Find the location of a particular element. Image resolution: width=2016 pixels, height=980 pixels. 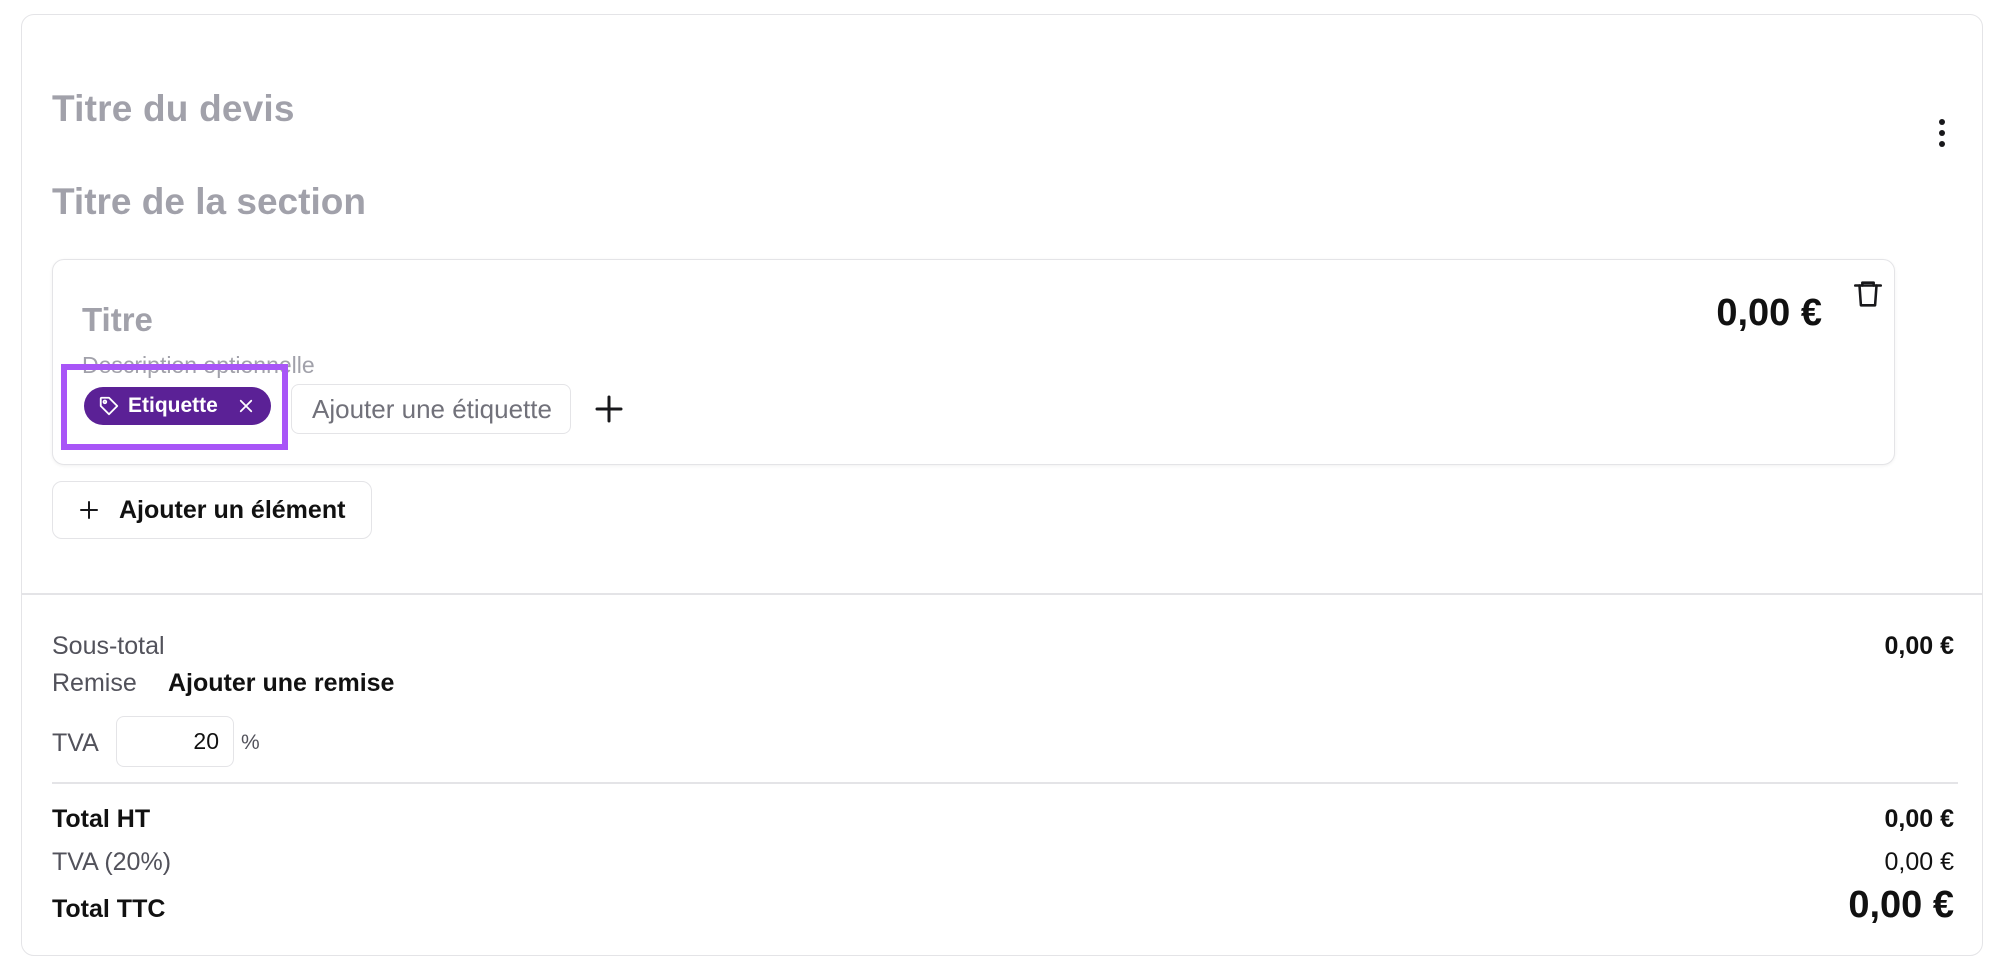

more-options-button is located at coordinates (1942, 133).